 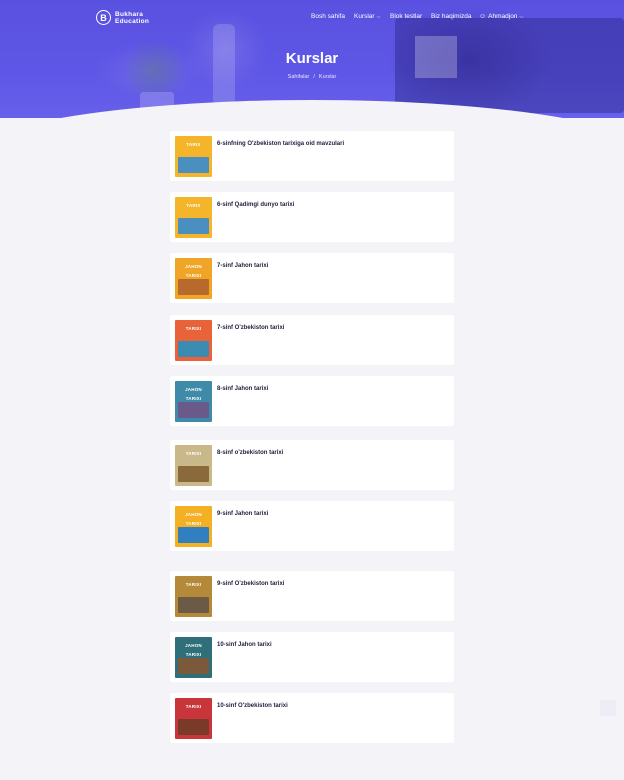 What do you see at coordinates (364, 16) in the screenshot?
I see `nav-courses-label: Kurslar` at bounding box center [364, 16].